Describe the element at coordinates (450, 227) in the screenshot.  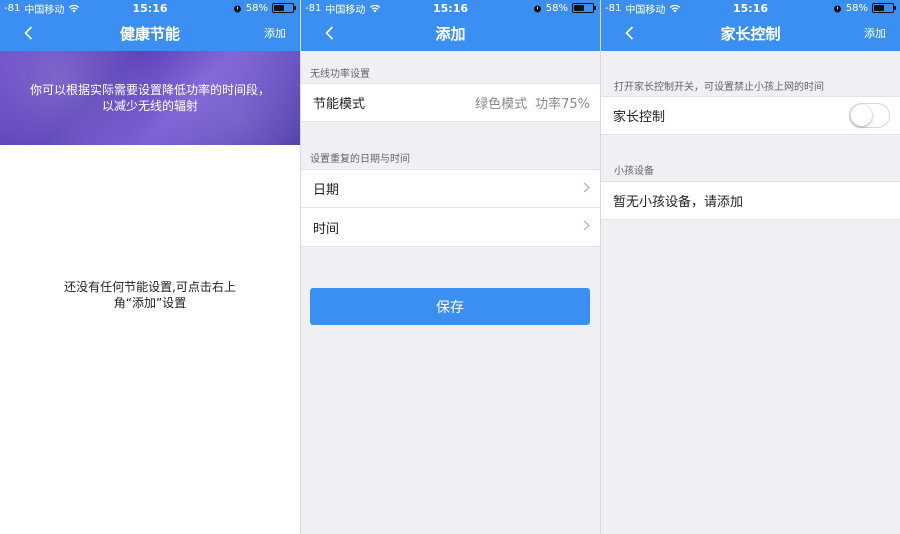
I see `time-row: 时间` at that location.